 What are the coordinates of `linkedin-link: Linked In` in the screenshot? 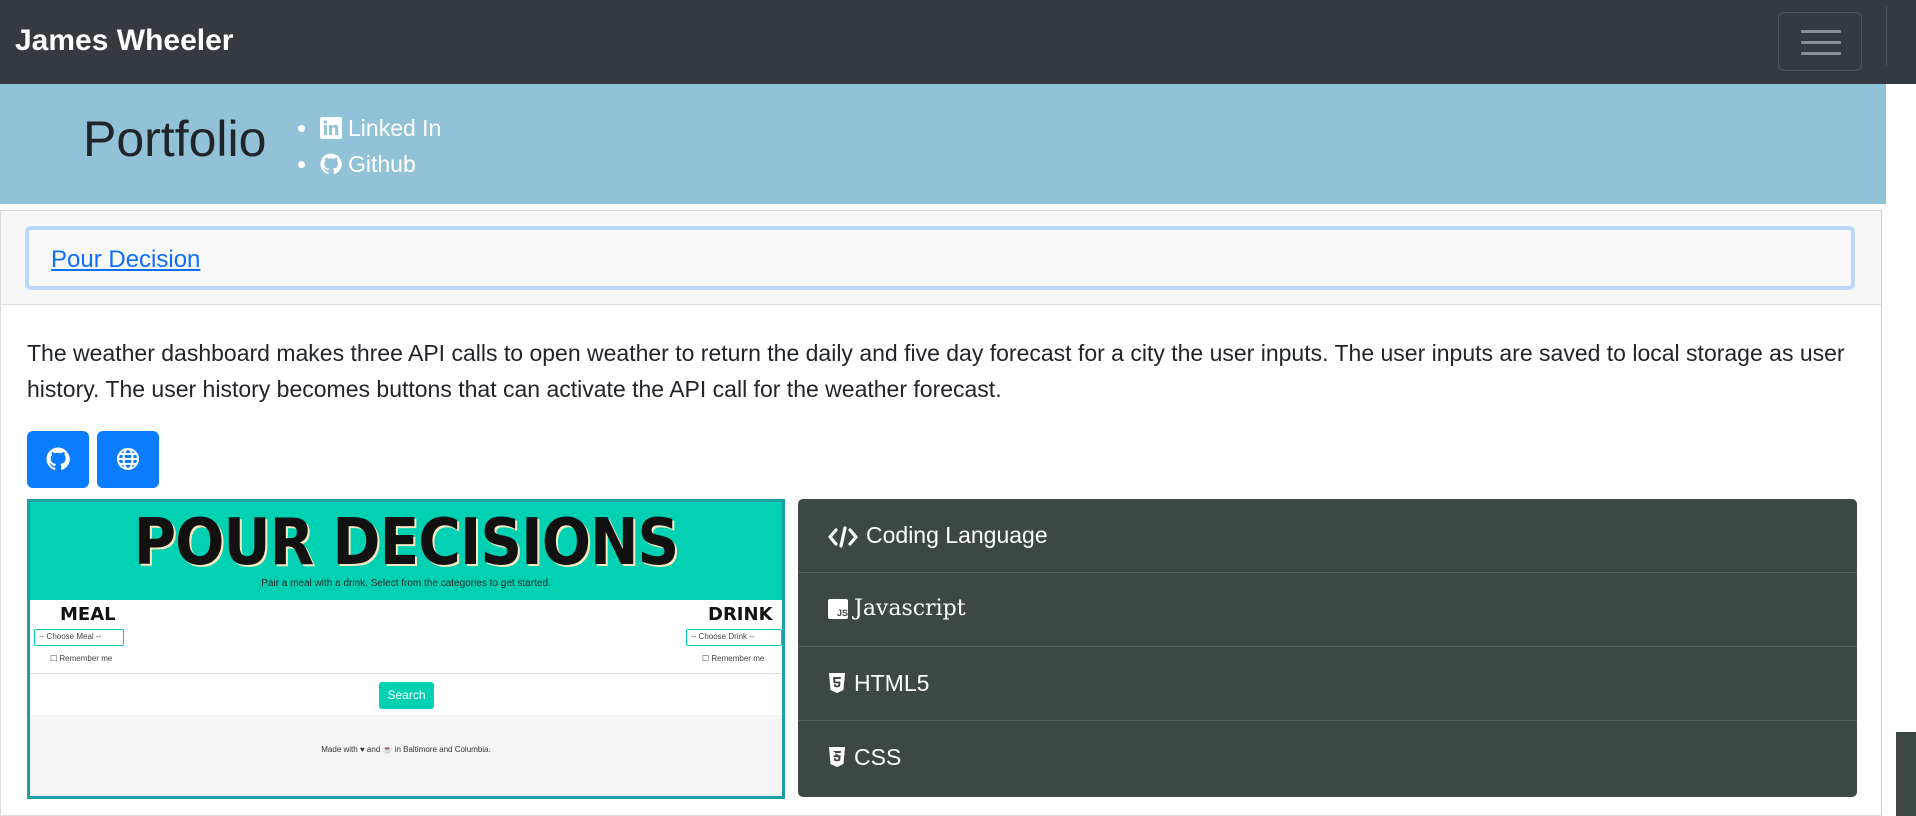 It's located at (369, 128).